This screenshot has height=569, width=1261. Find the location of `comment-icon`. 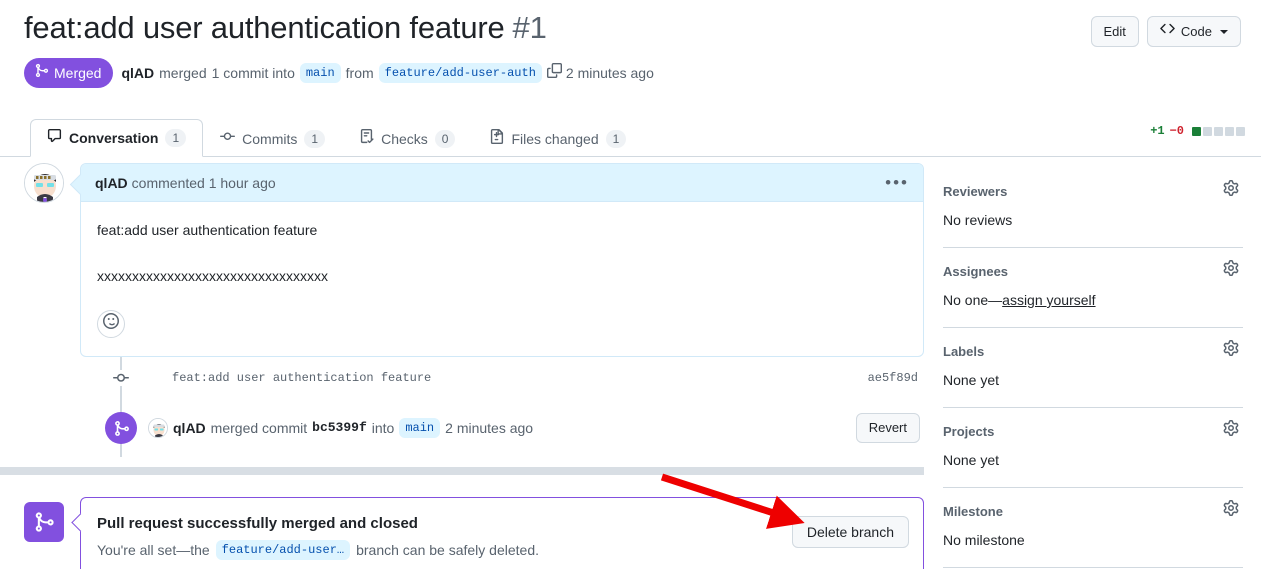

comment-icon is located at coordinates (54, 138).